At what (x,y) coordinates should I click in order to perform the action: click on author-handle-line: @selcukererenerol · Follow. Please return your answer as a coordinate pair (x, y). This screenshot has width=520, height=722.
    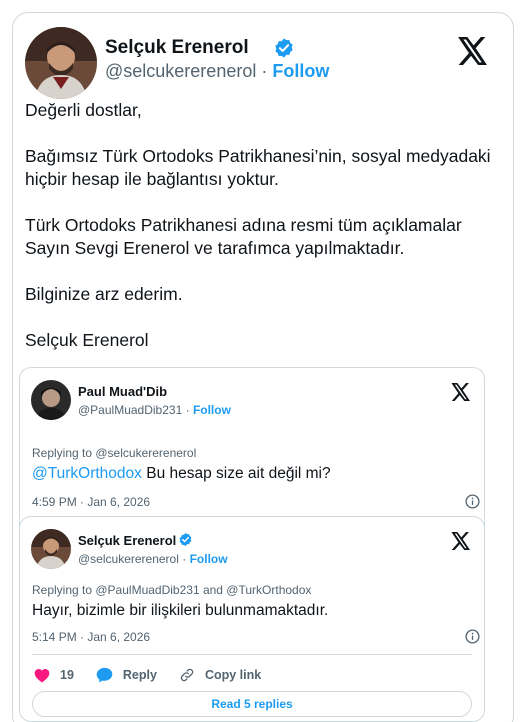
    Looking at the image, I should click on (217, 71).